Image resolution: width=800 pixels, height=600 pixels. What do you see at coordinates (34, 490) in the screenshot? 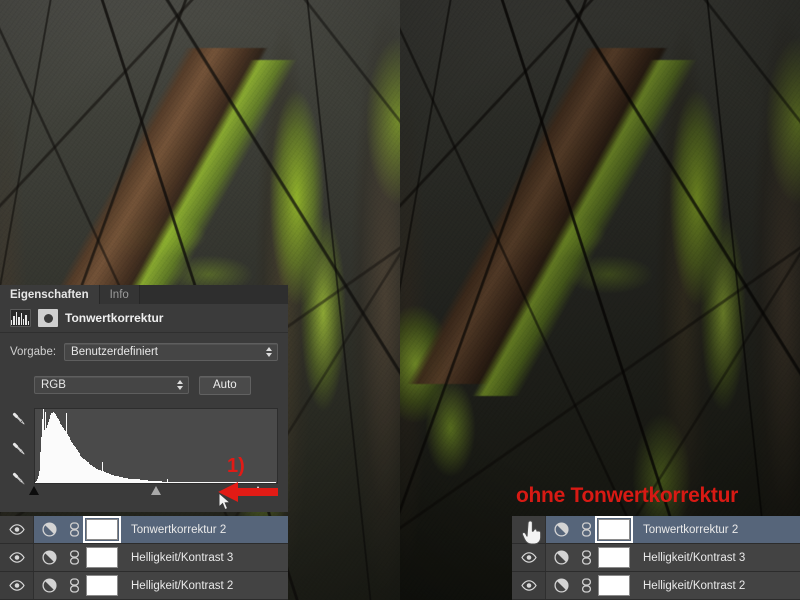
I see `black-point-slider` at bounding box center [34, 490].